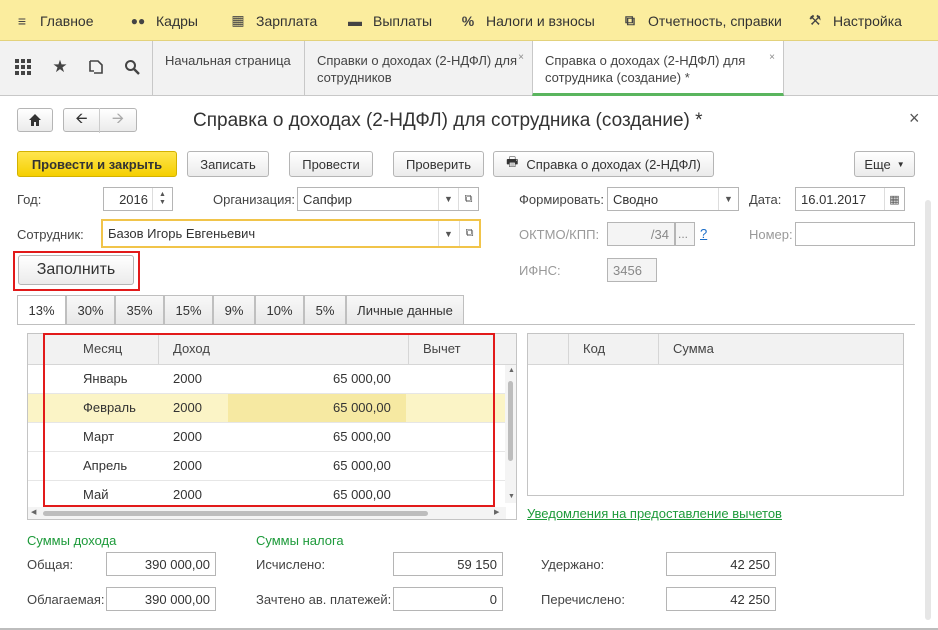 The height and width of the screenshot is (630, 938). Describe the element at coordinates (721, 564) in the screenshot. I see `tax-withheld-field: 42 250` at that location.